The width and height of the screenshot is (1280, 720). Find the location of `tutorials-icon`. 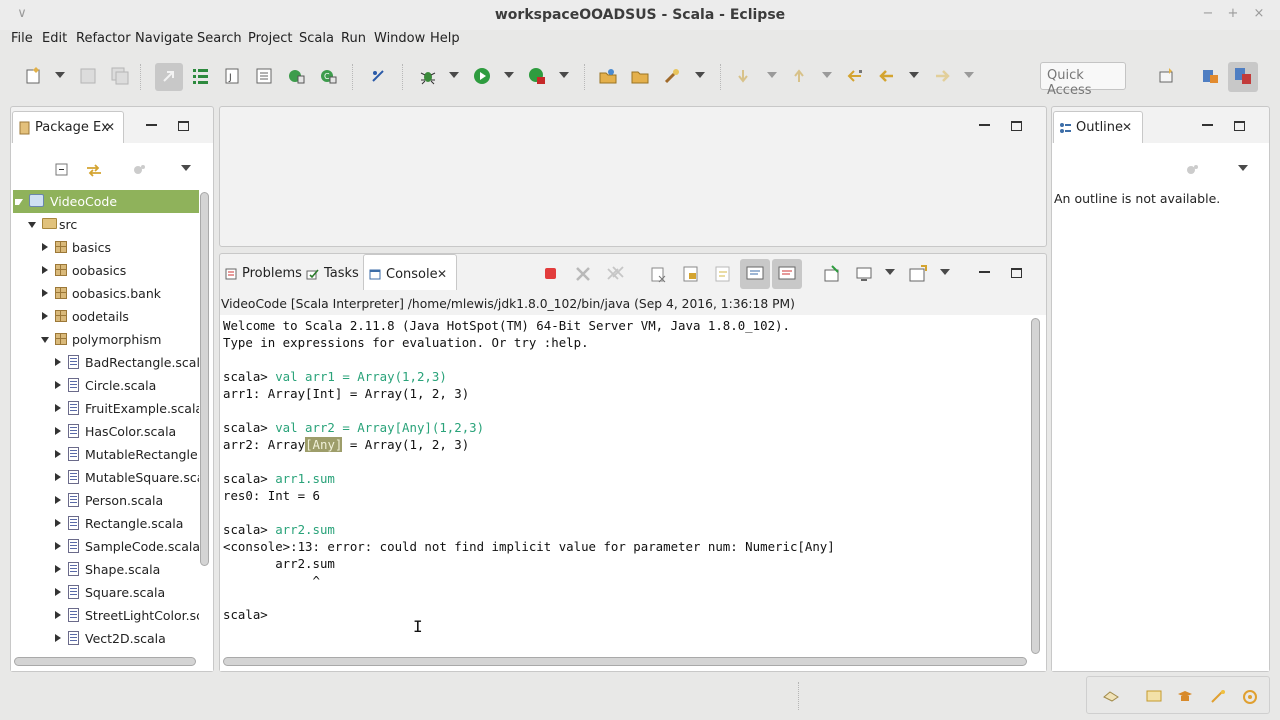

tutorials-icon is located at coordinates (1185, 696).